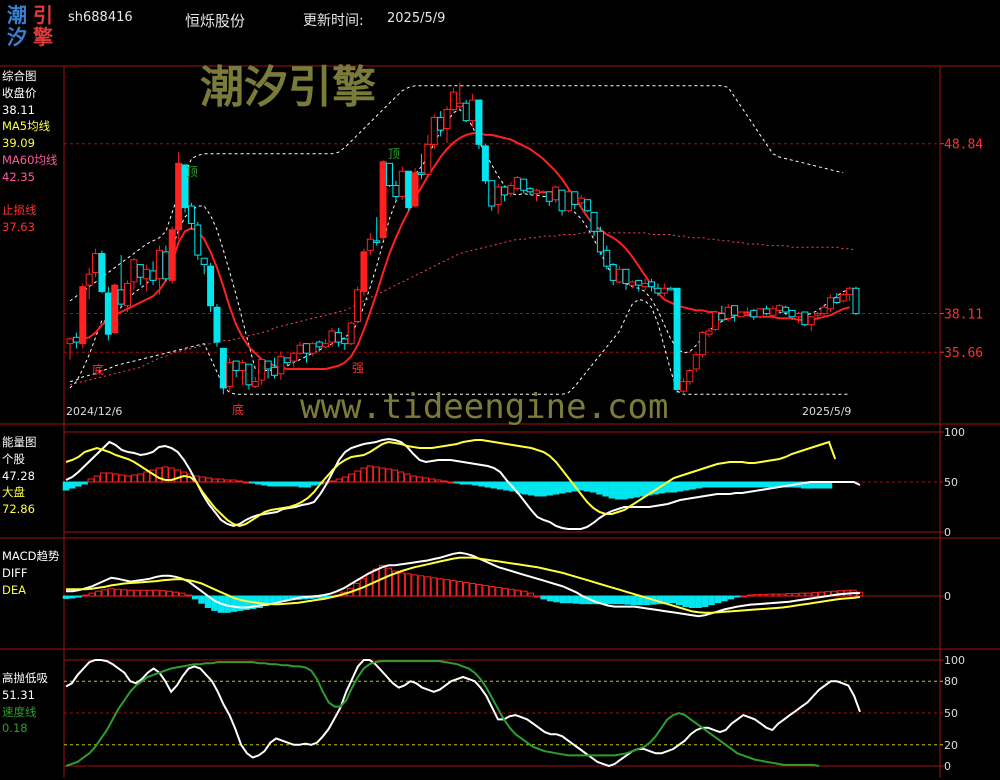 This screenshot has width=1000, height=780. I want to click on macd-legend-label: DEA, so click(14, 589).